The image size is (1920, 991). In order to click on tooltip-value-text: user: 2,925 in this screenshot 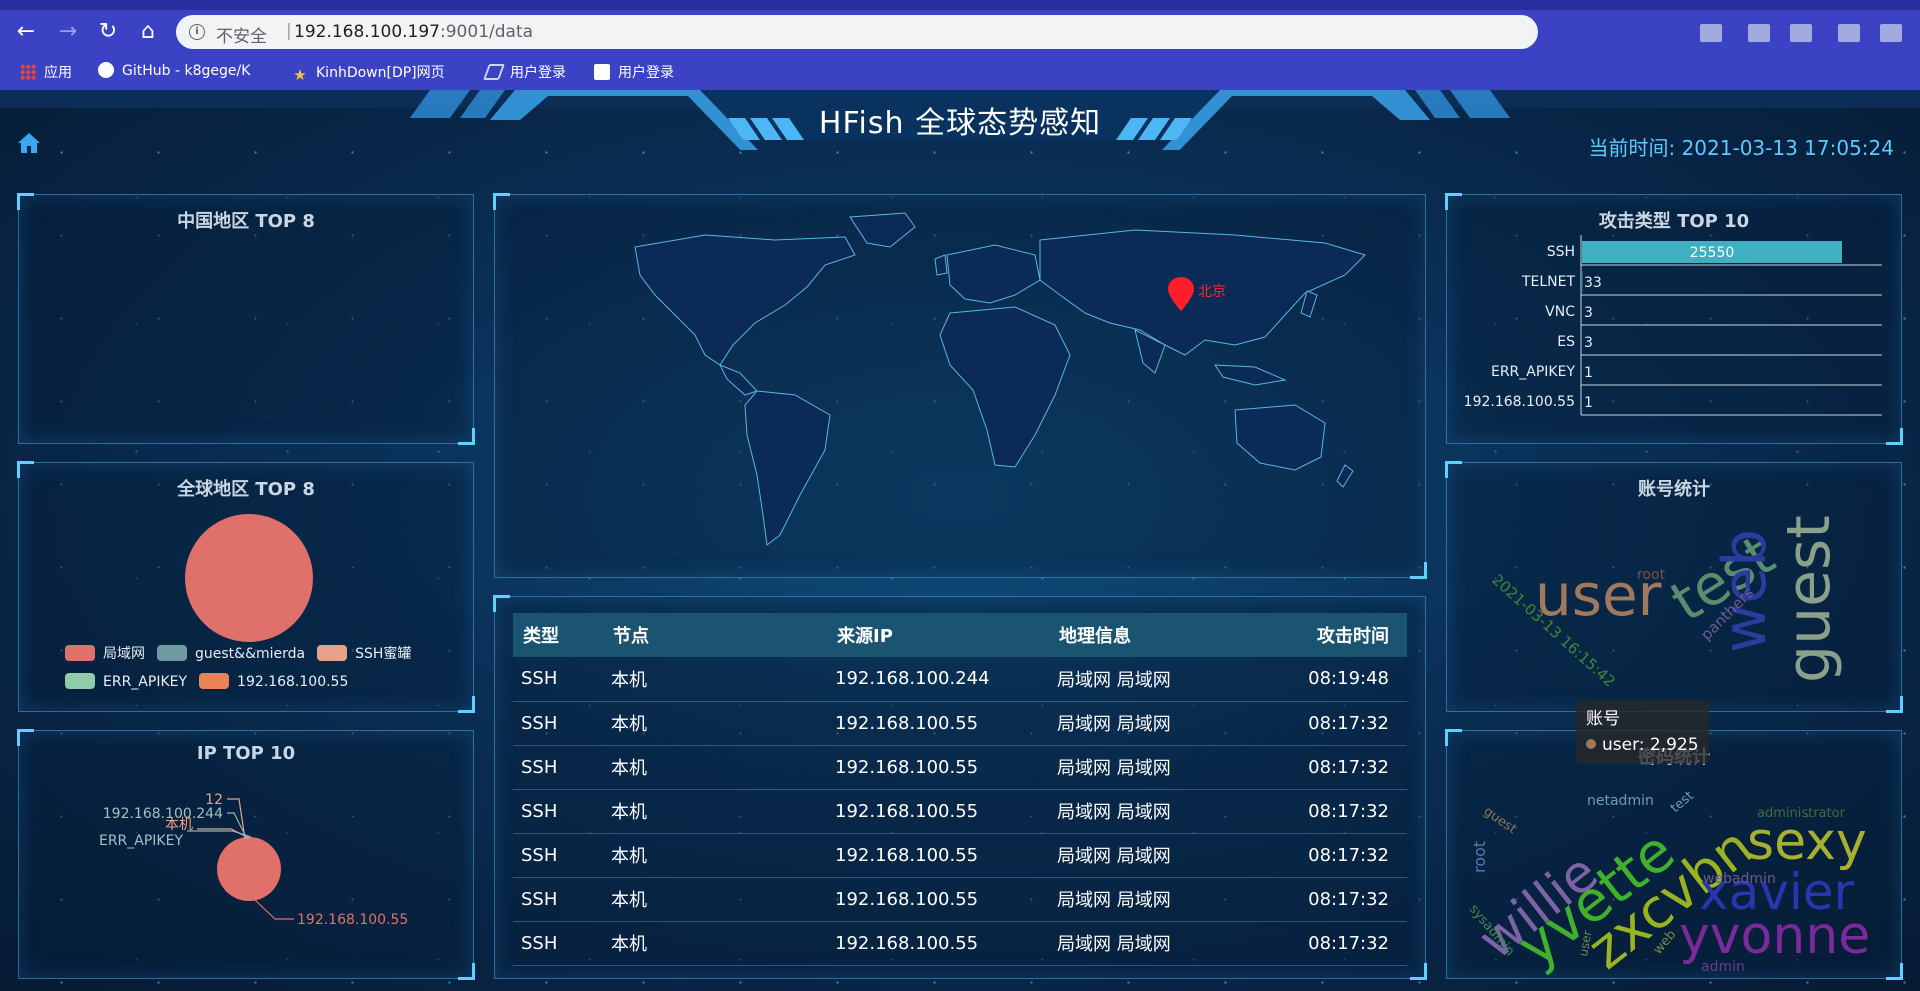, I will do `click(1650, 745)`.